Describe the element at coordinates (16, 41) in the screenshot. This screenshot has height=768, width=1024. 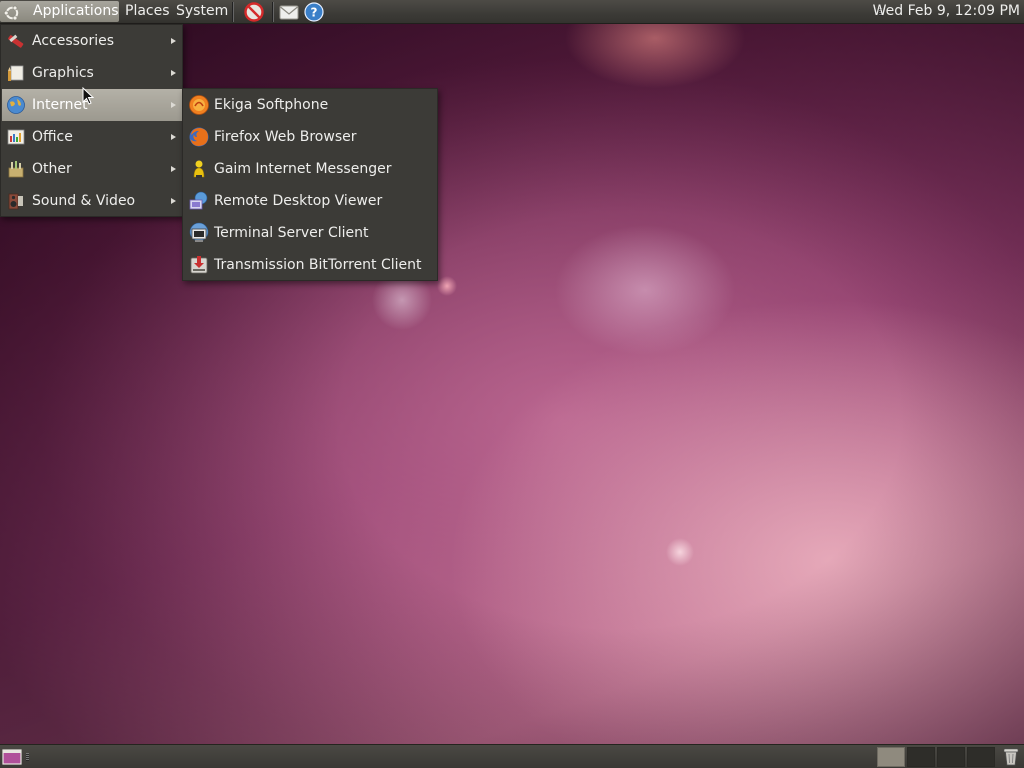
I see `accessories-icon` at that location.